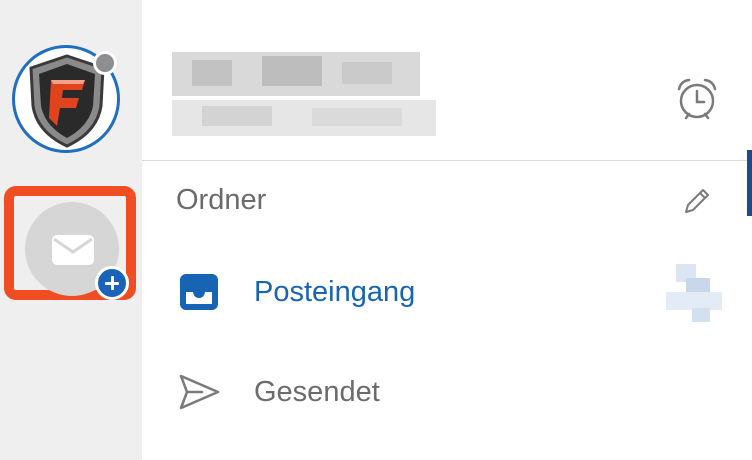 This screenshot has height=460, width=752. What do you see at coordinates (221, 200) in the screenshot?
I see `folders-section-title: Ordner` at bounding box center [221, 200].